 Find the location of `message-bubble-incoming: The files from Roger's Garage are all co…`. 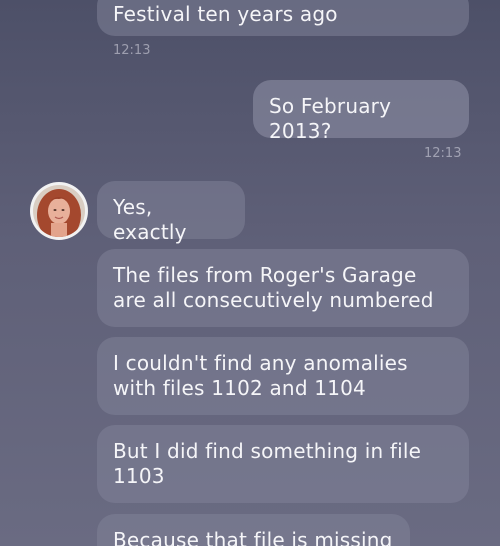

message-bubble-incoming: The files from Roger's Garage are all co… is located at coordinates (283, 288).